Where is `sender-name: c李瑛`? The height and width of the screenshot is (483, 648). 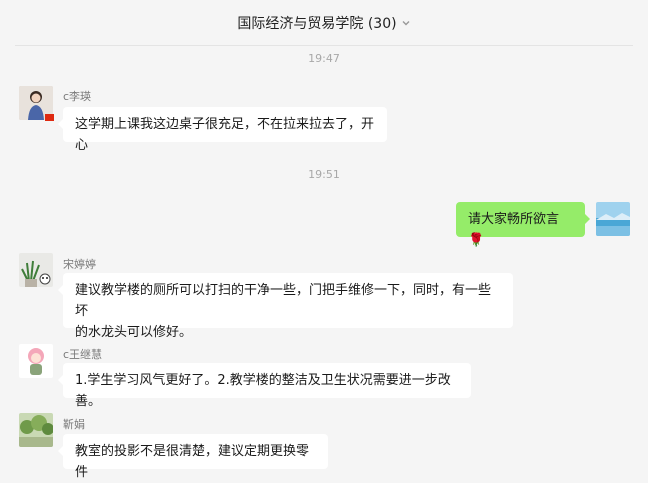
sender-name: c李瑛 is located at coordinates (77, 96).